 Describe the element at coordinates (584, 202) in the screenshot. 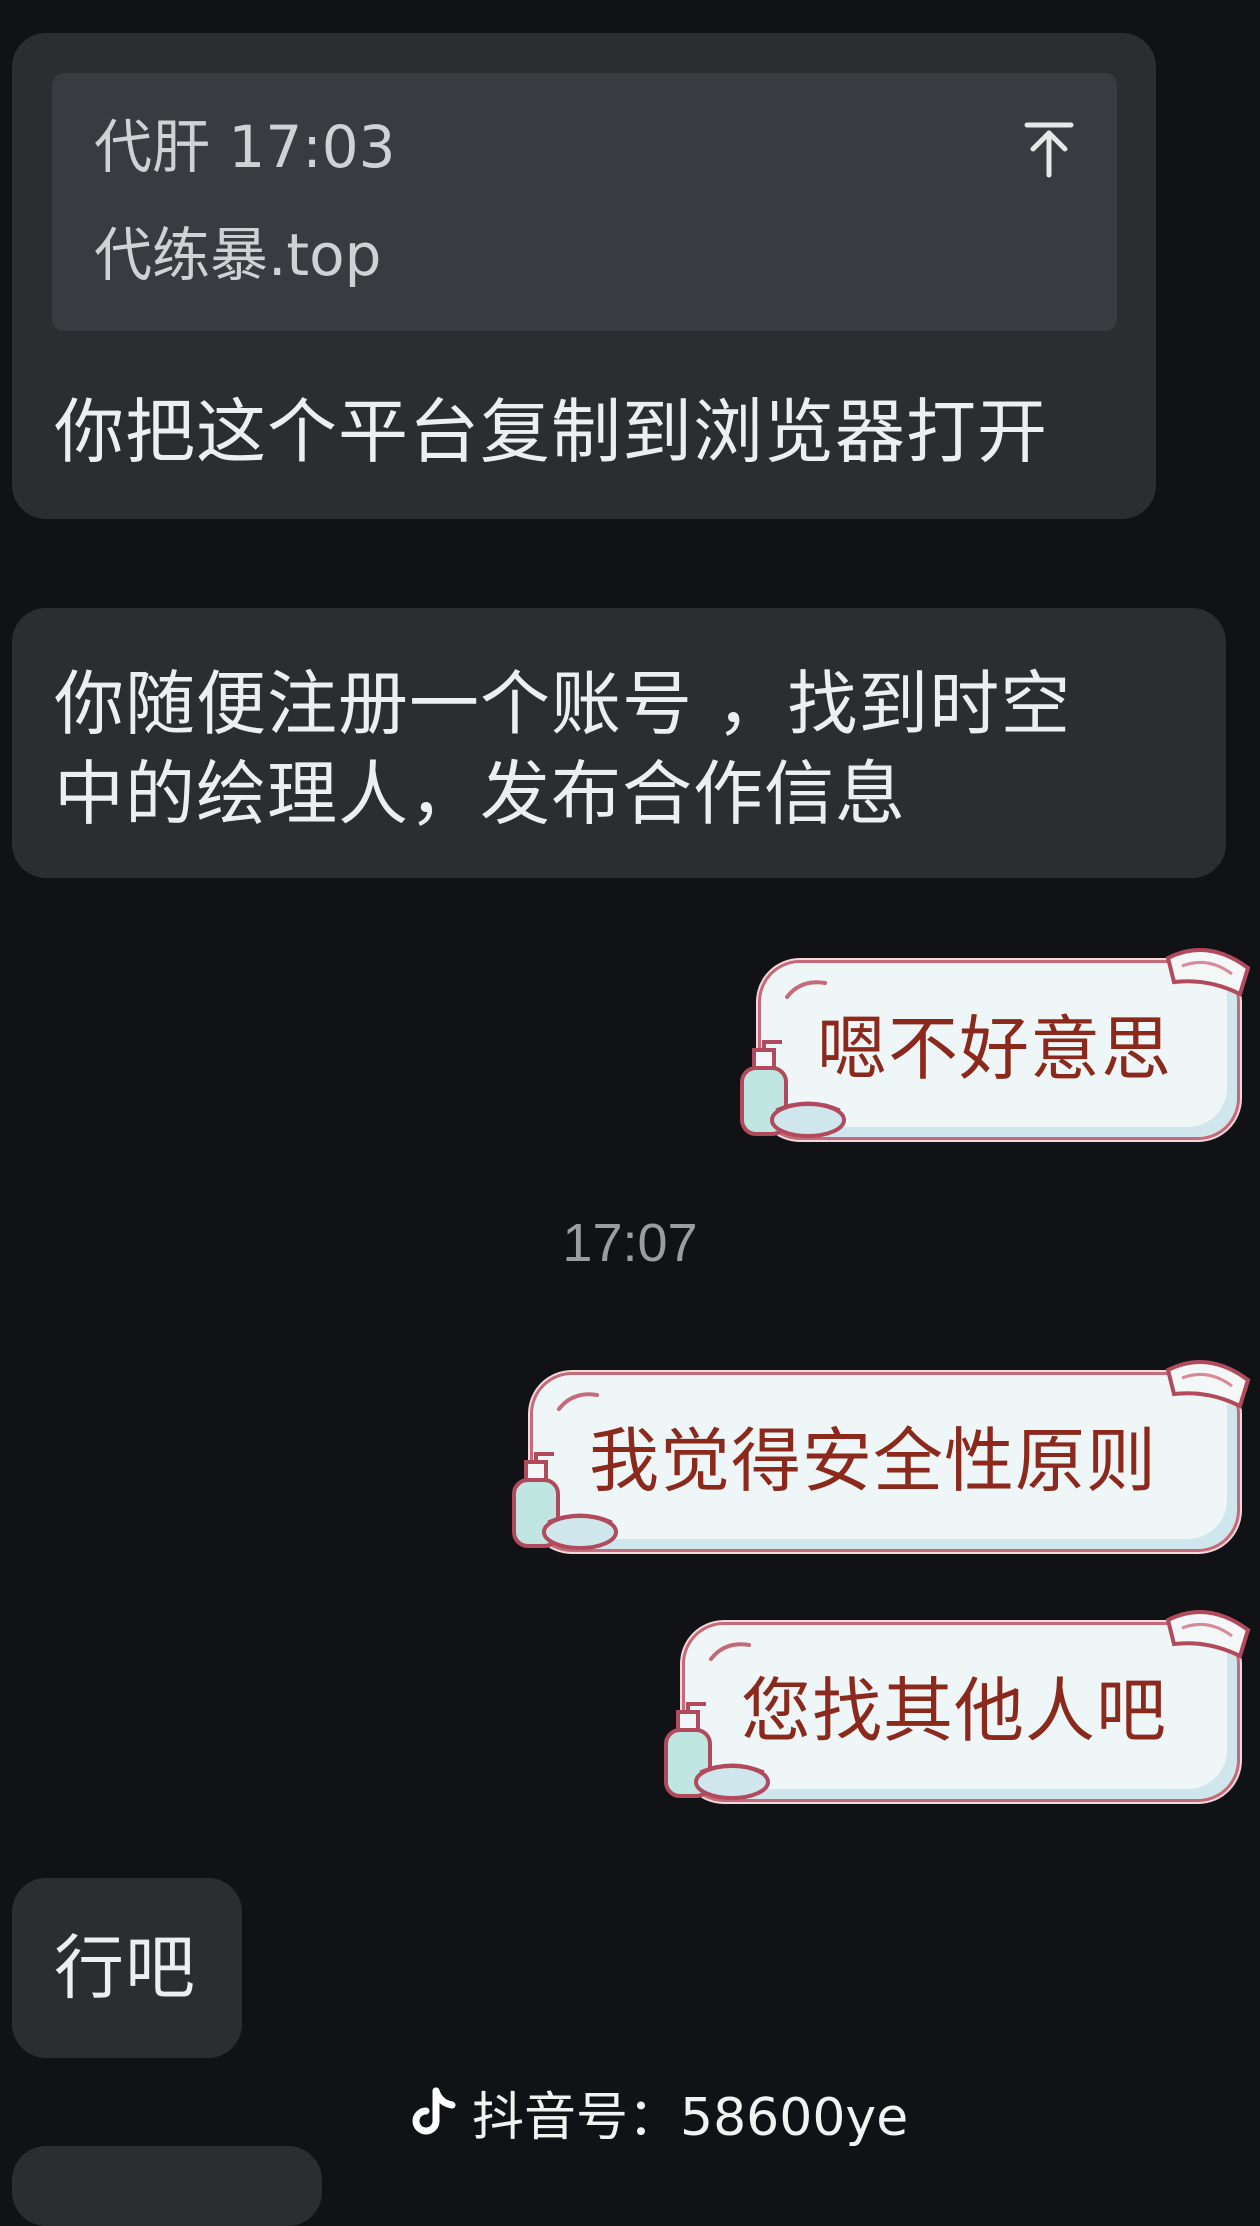

I see `quoted-message: 代肝 17:03 代练暴.top` at that location.